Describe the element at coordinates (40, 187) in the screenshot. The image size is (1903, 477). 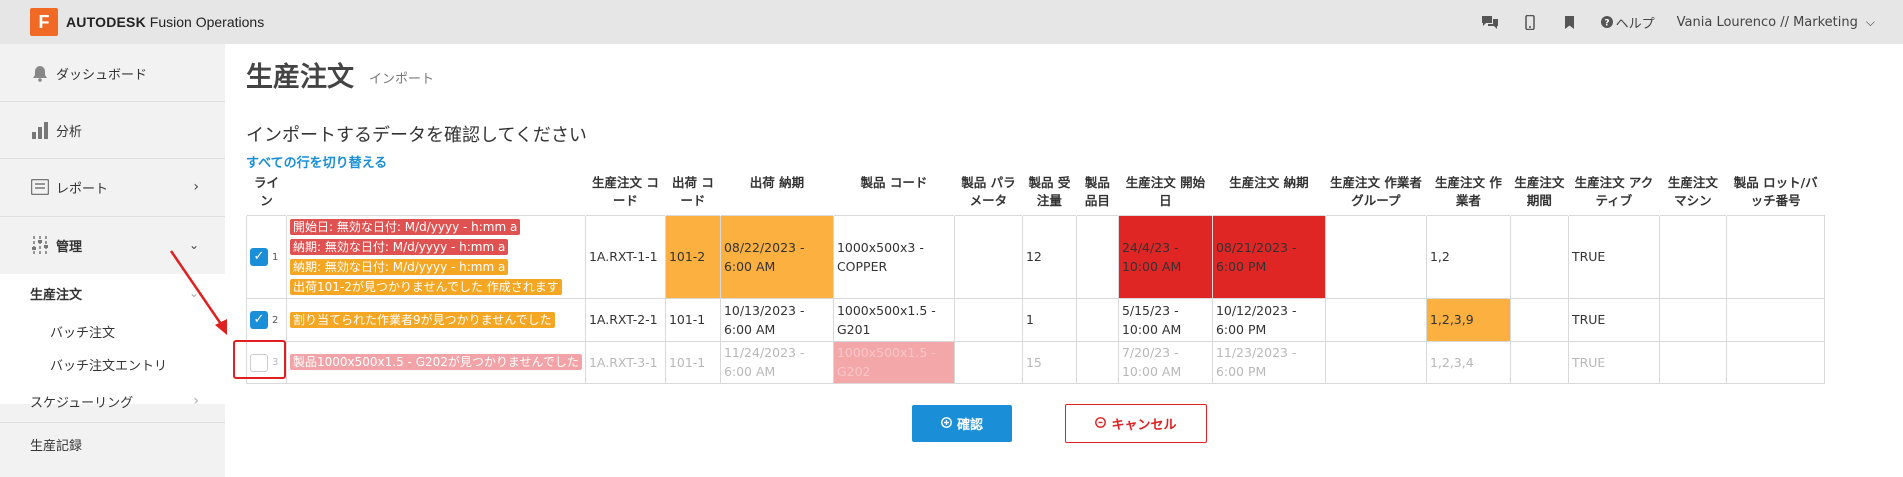
I see `report-icon` at that location.